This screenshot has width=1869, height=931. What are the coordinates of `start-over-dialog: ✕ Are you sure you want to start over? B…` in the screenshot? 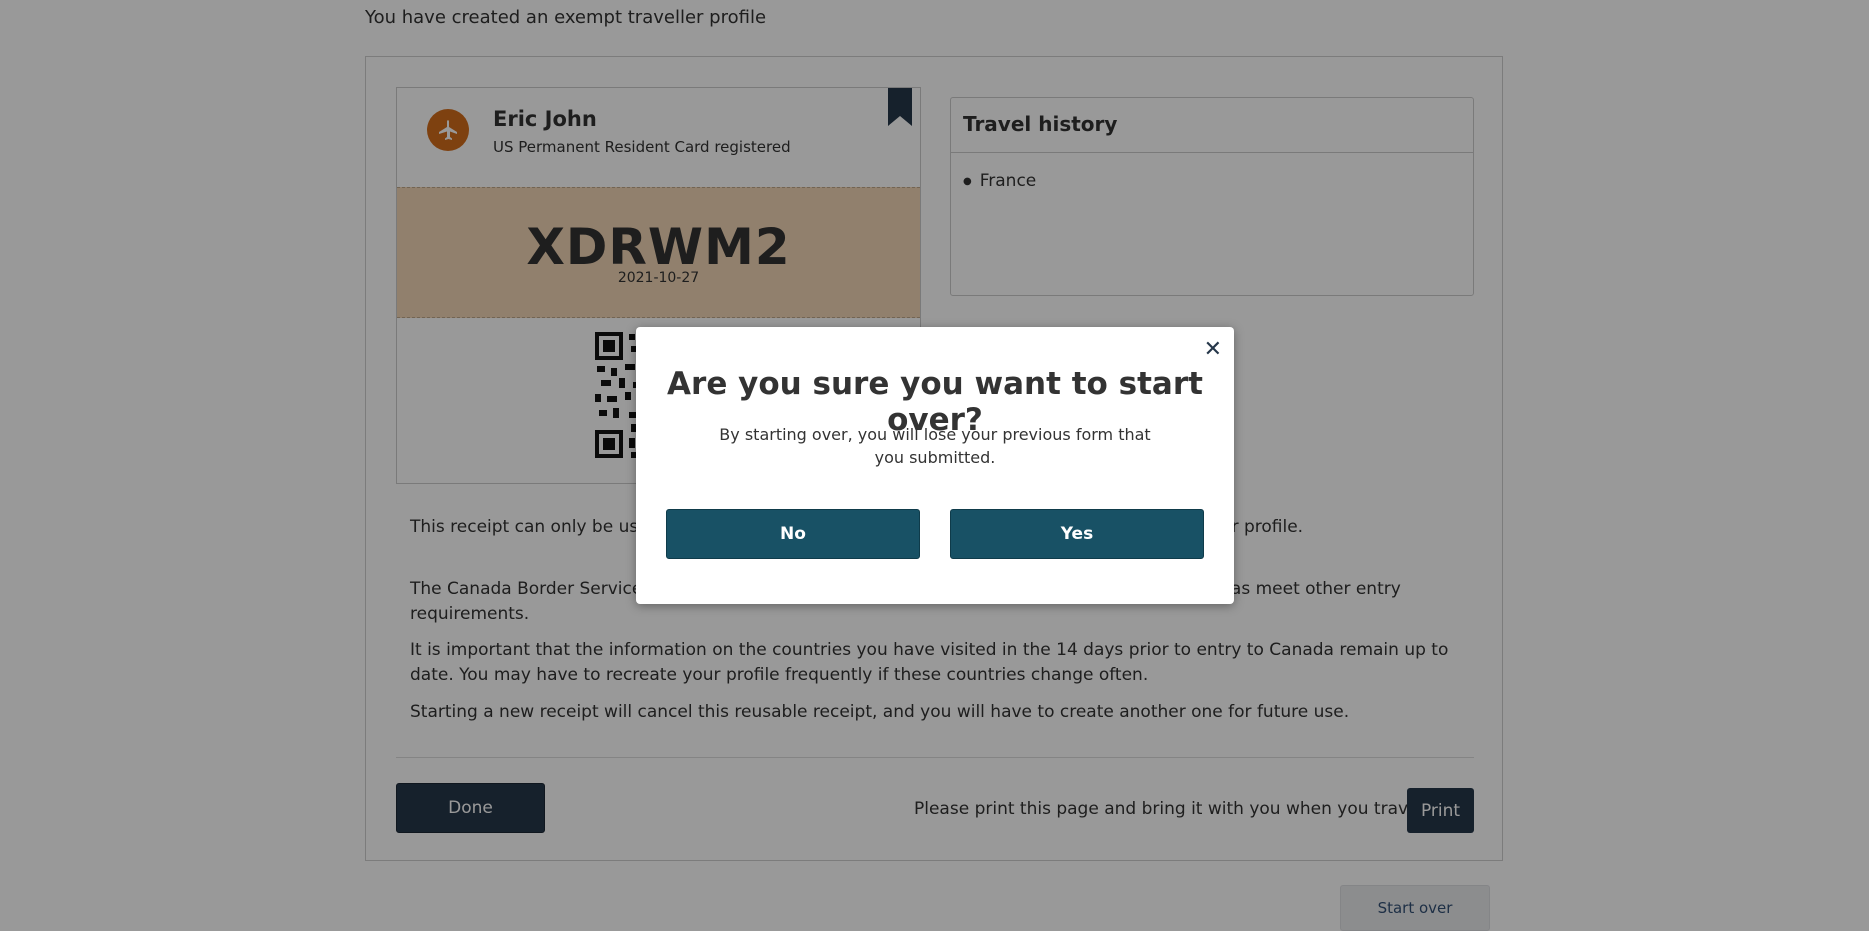 It's located at (935, 465).